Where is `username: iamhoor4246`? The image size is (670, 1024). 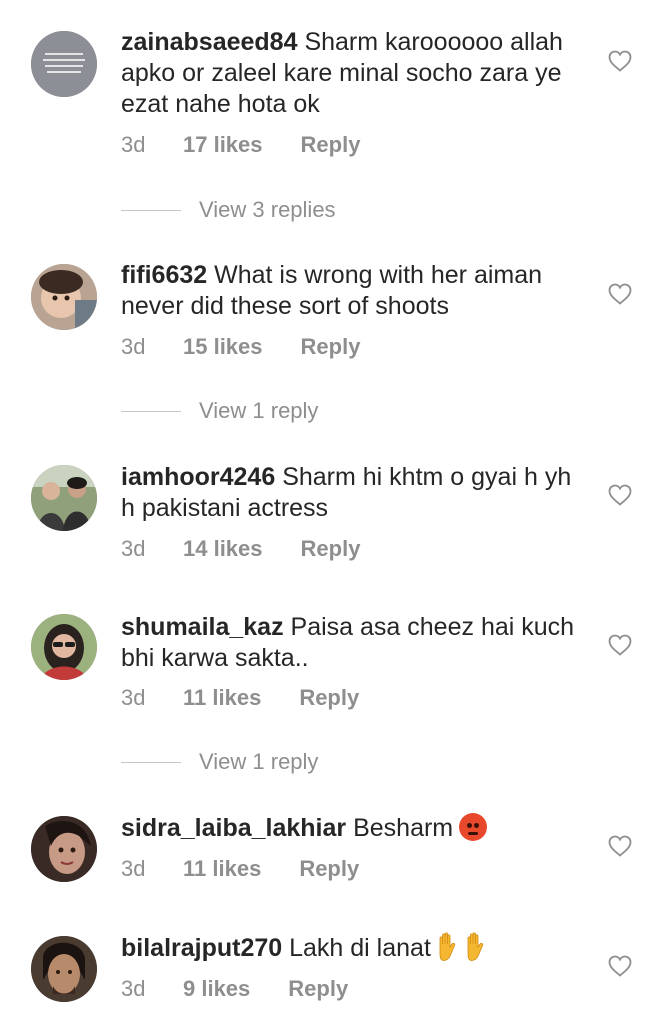 username: iamhoor4246 is located at coordinates (198, 477).